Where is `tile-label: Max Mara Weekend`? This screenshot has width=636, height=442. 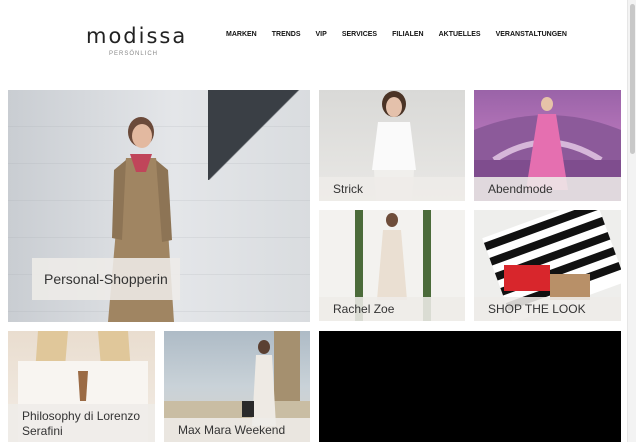
tile-label: Max Mara Weekend is located at coordinates (237, 430).